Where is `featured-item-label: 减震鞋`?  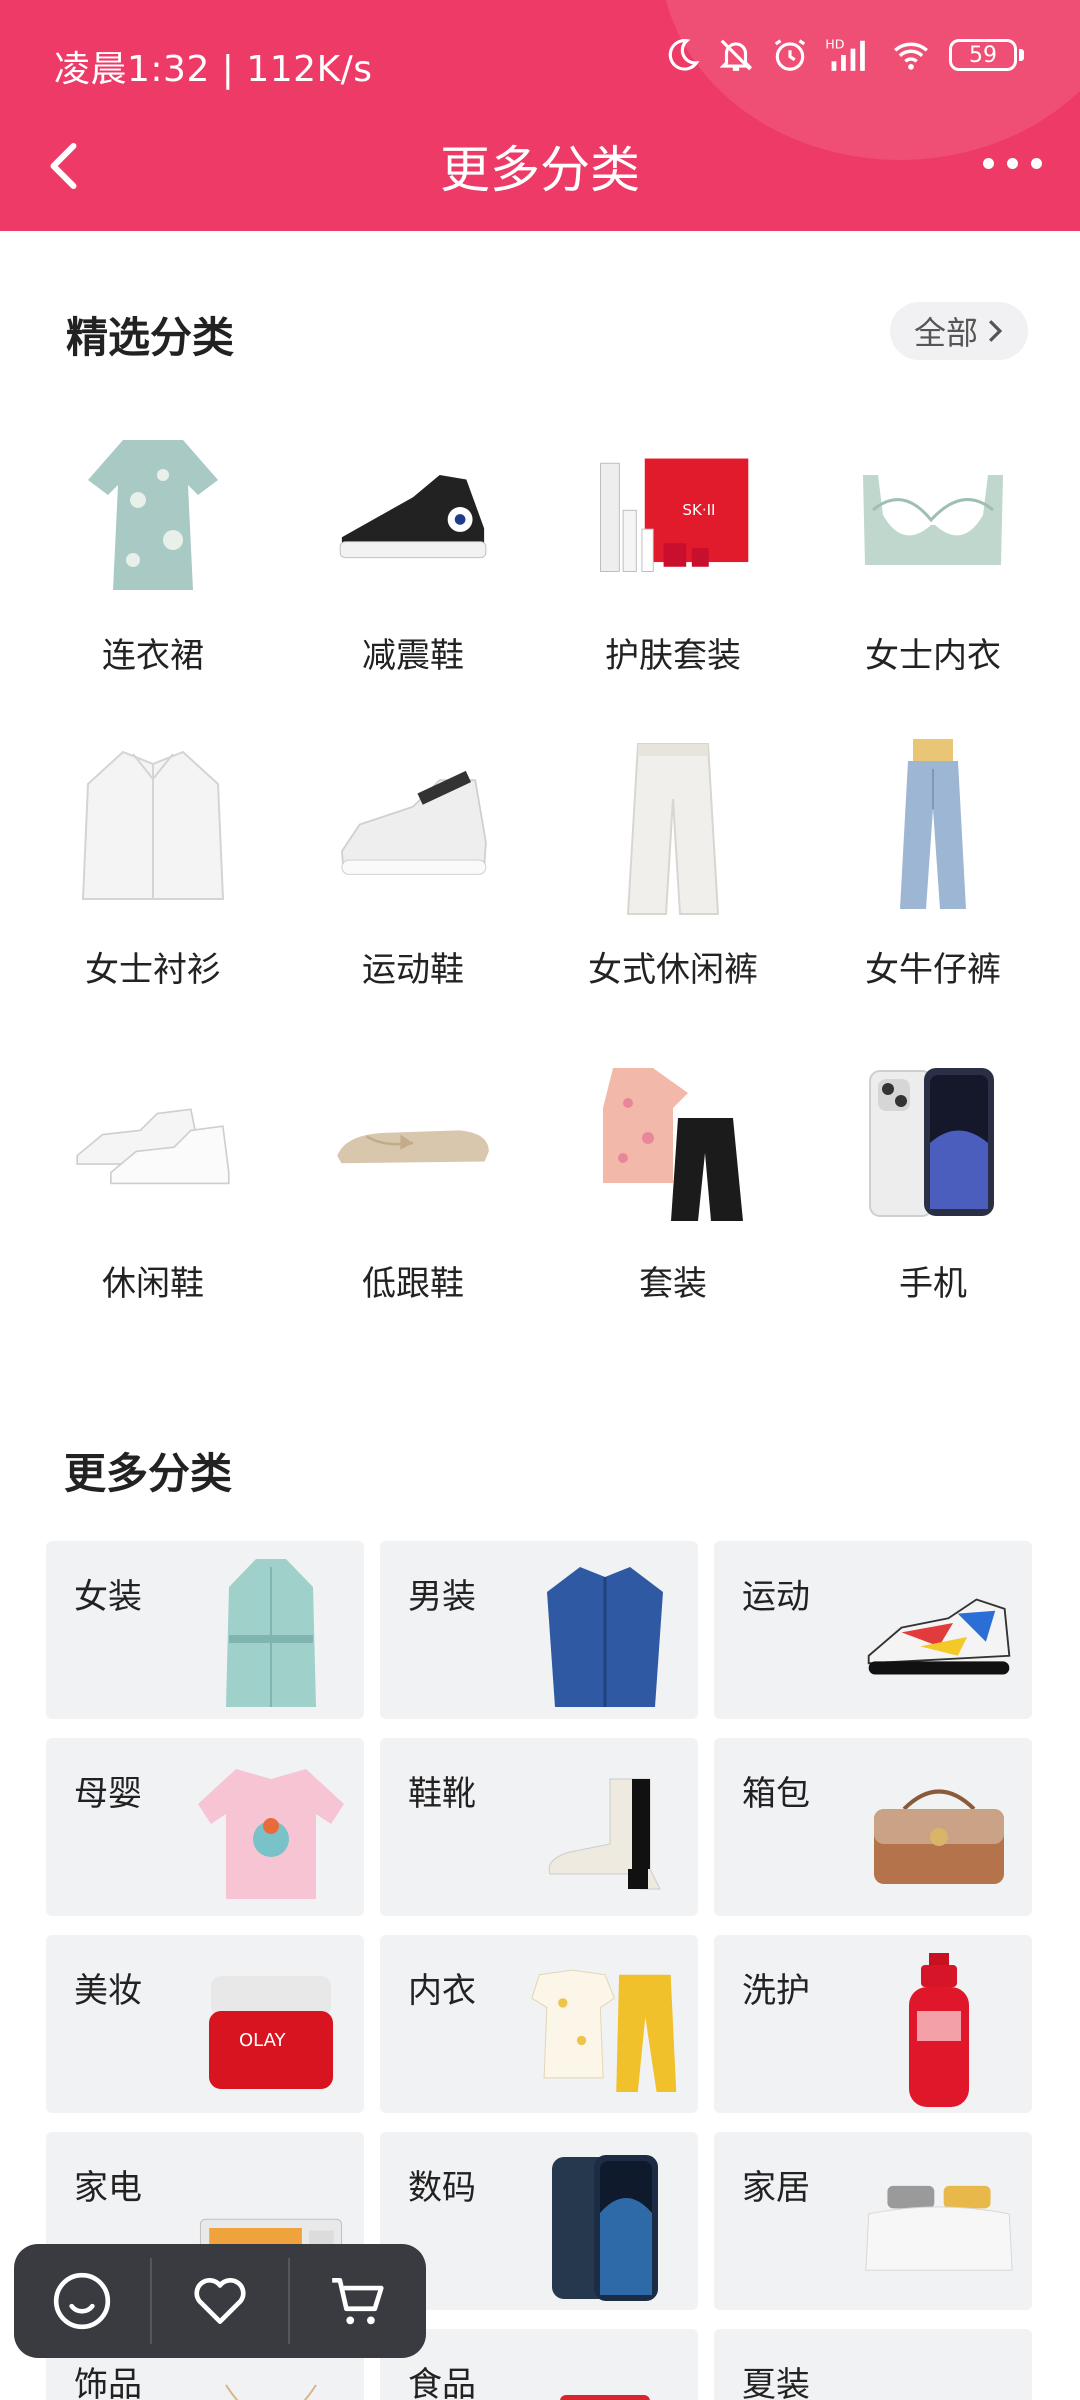
featured-item-label: 减震鞋 is located at coordinates (413, 656).